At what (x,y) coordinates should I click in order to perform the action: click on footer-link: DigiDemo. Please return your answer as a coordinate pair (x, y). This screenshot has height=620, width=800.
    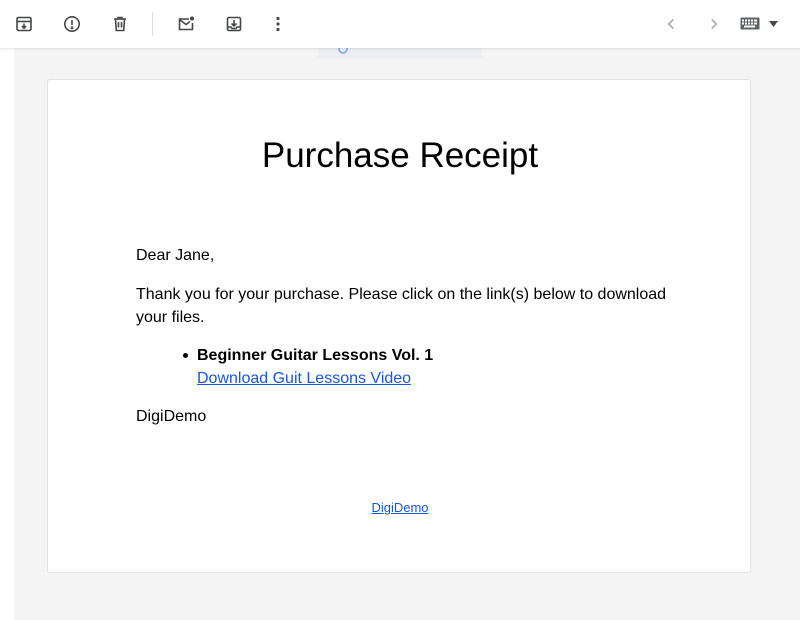
    Looking at the image, I should click on (399, 507).